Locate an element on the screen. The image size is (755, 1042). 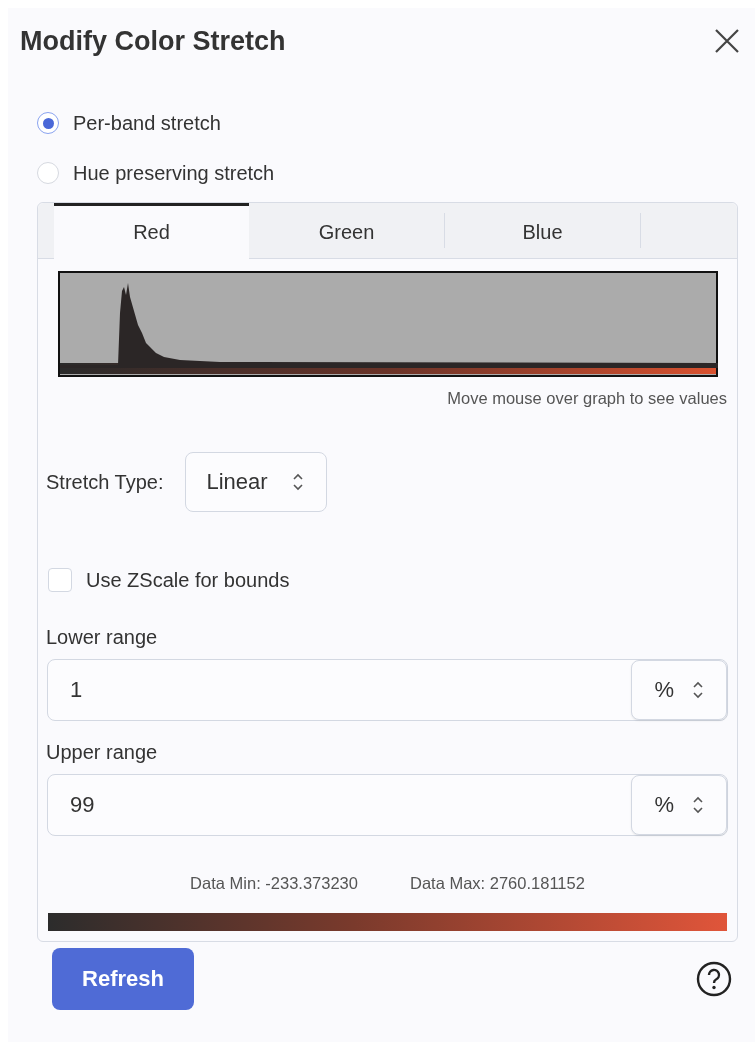
close-icon is located at coordinates (727, 41).